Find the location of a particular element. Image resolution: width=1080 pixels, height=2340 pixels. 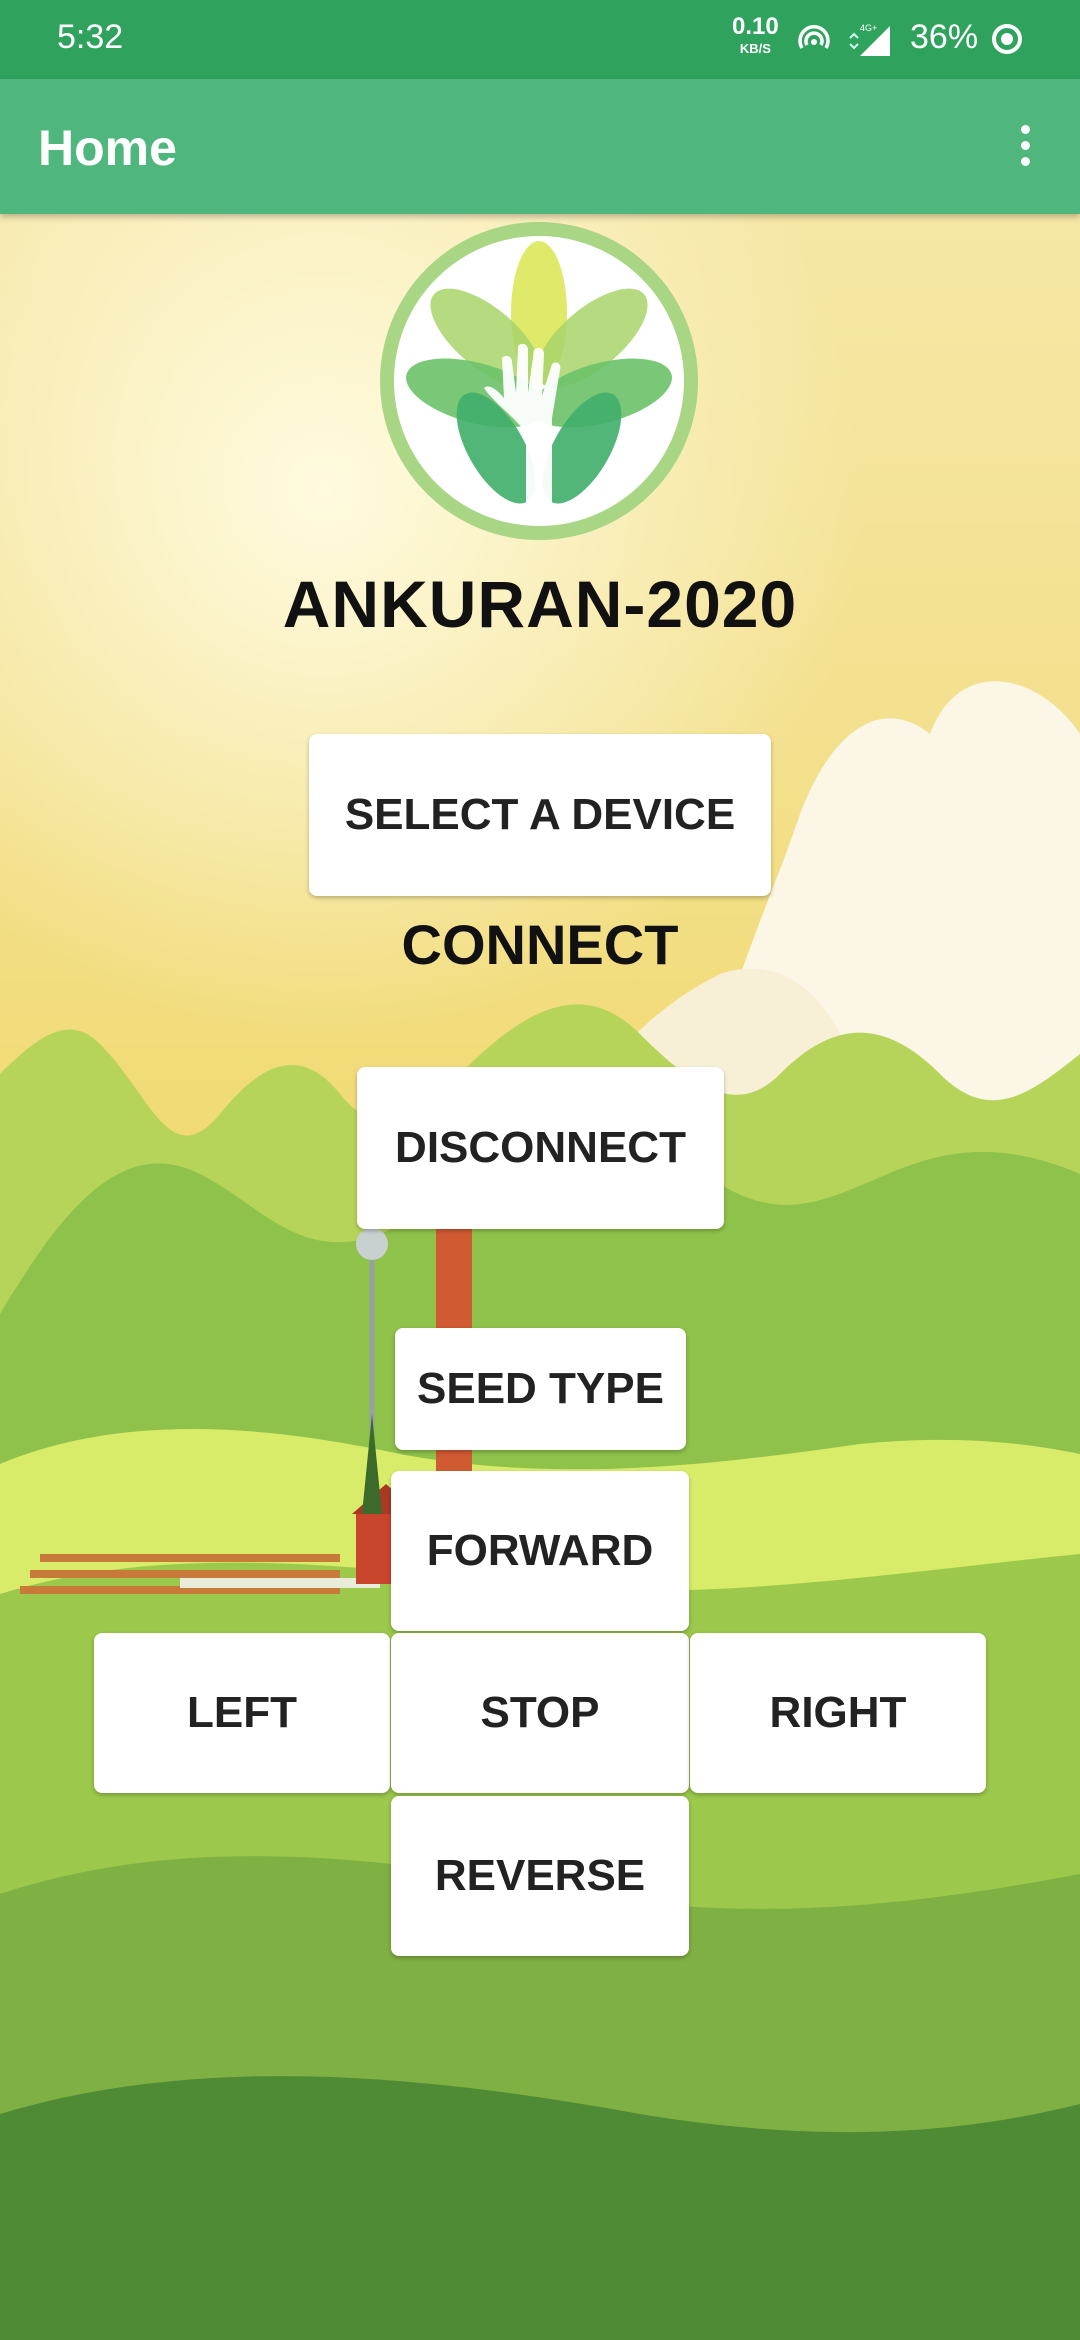

app-bar: Home is located at coordinates (540, 146).